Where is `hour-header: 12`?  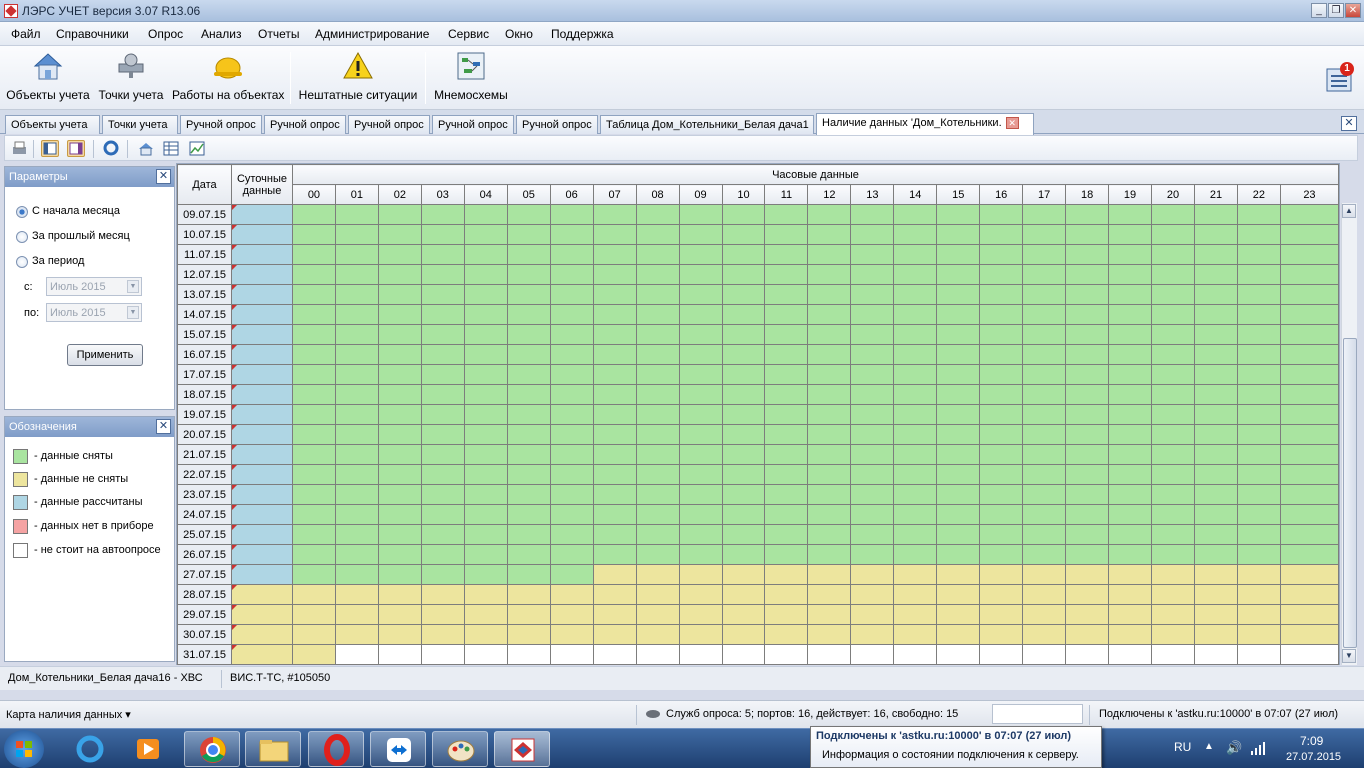
hour-header: 12 is located at coordinates (829, 194).